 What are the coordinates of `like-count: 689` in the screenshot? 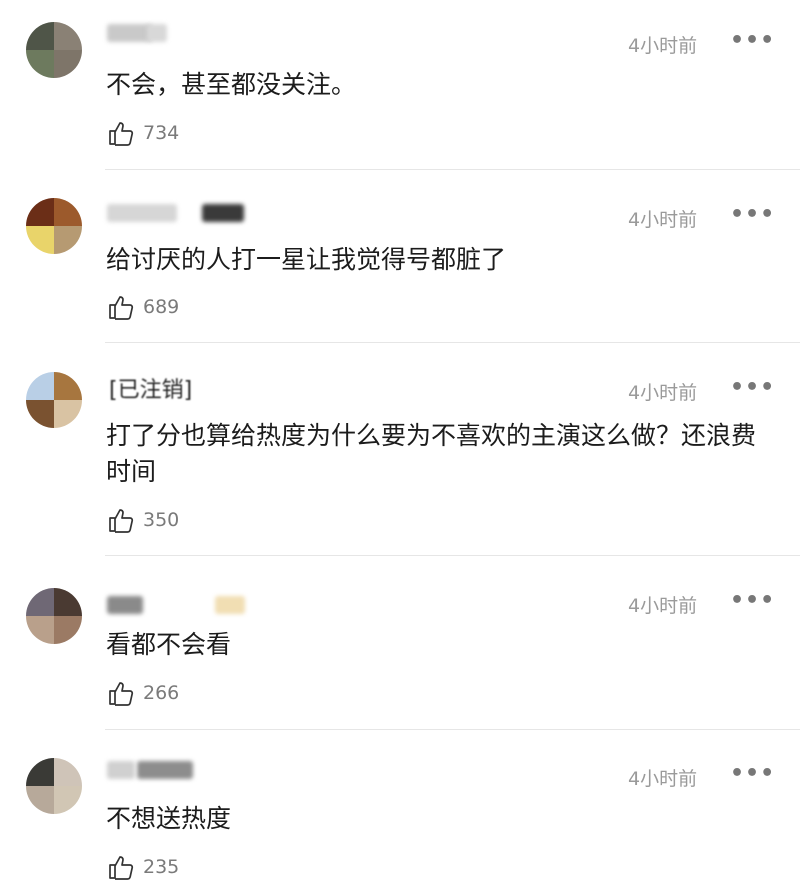 It's located at (161, 307).